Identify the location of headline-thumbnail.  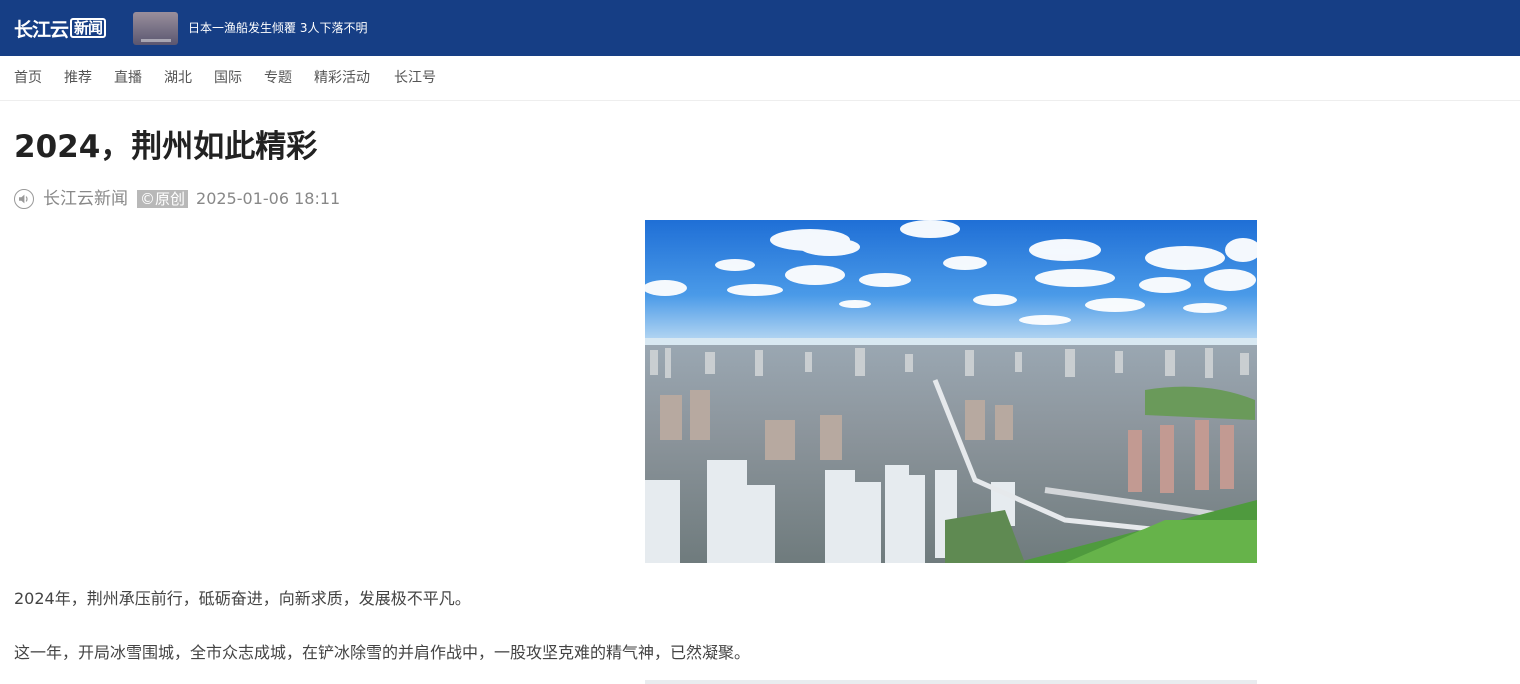
(155, 28).